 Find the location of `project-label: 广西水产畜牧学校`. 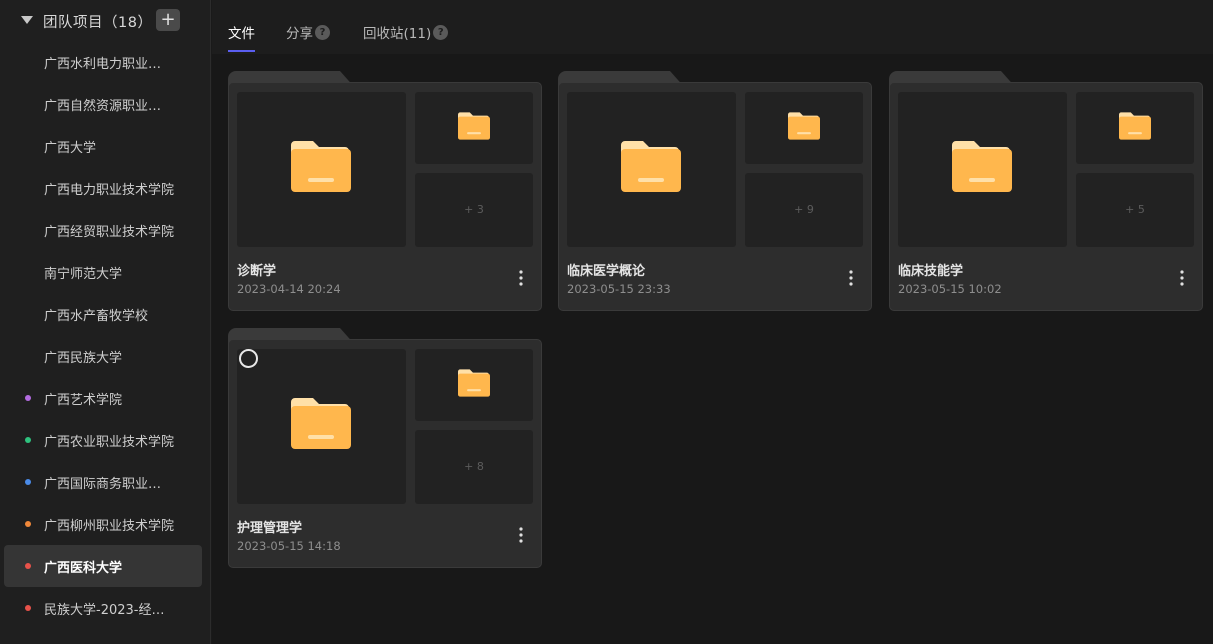

project-label: 广西水产畜牧学校 is located at coordinates (96, 316).